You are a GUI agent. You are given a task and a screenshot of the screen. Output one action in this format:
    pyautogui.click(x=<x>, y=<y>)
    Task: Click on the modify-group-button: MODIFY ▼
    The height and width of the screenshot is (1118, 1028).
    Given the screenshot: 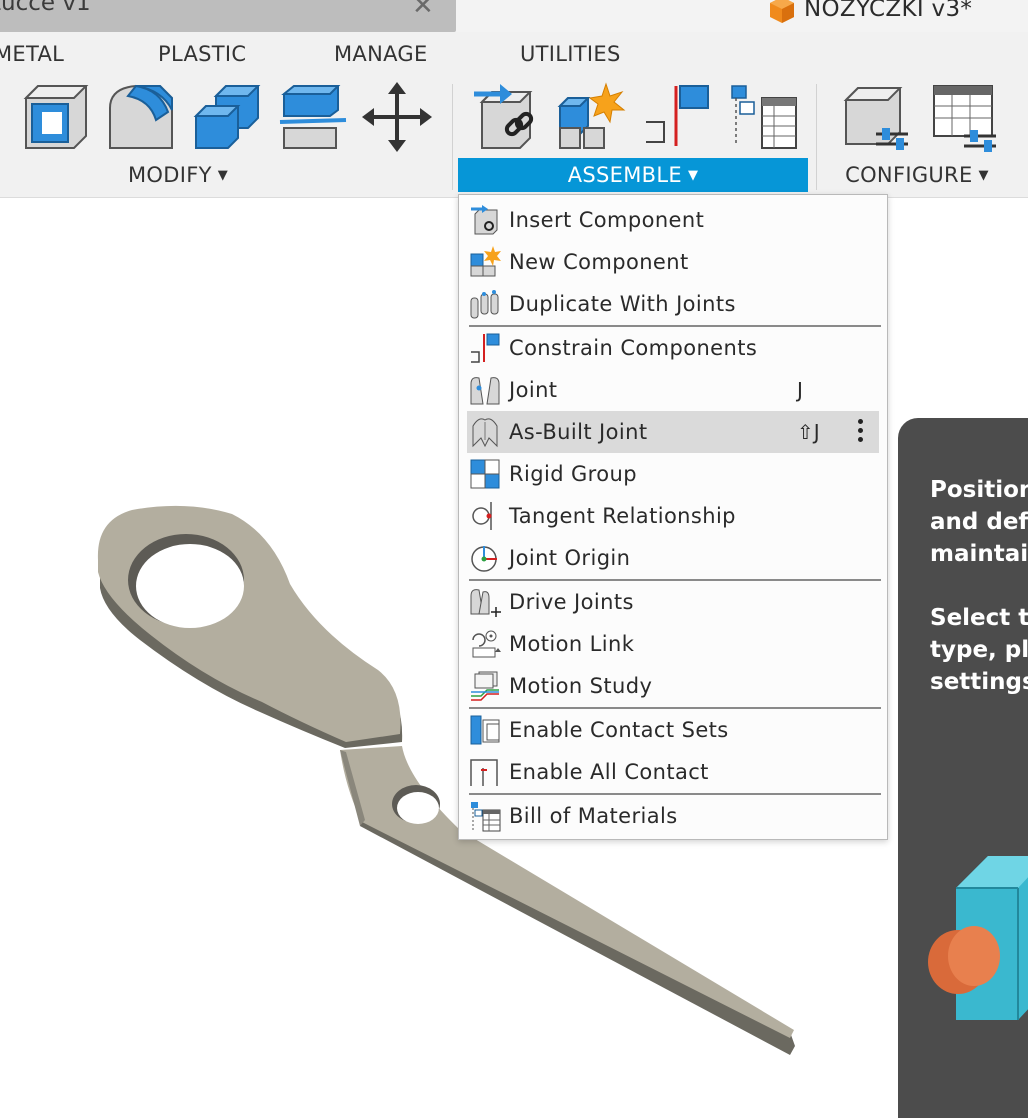 What is the action you would take?
    pyautogui.click(x=178, y=175)
    